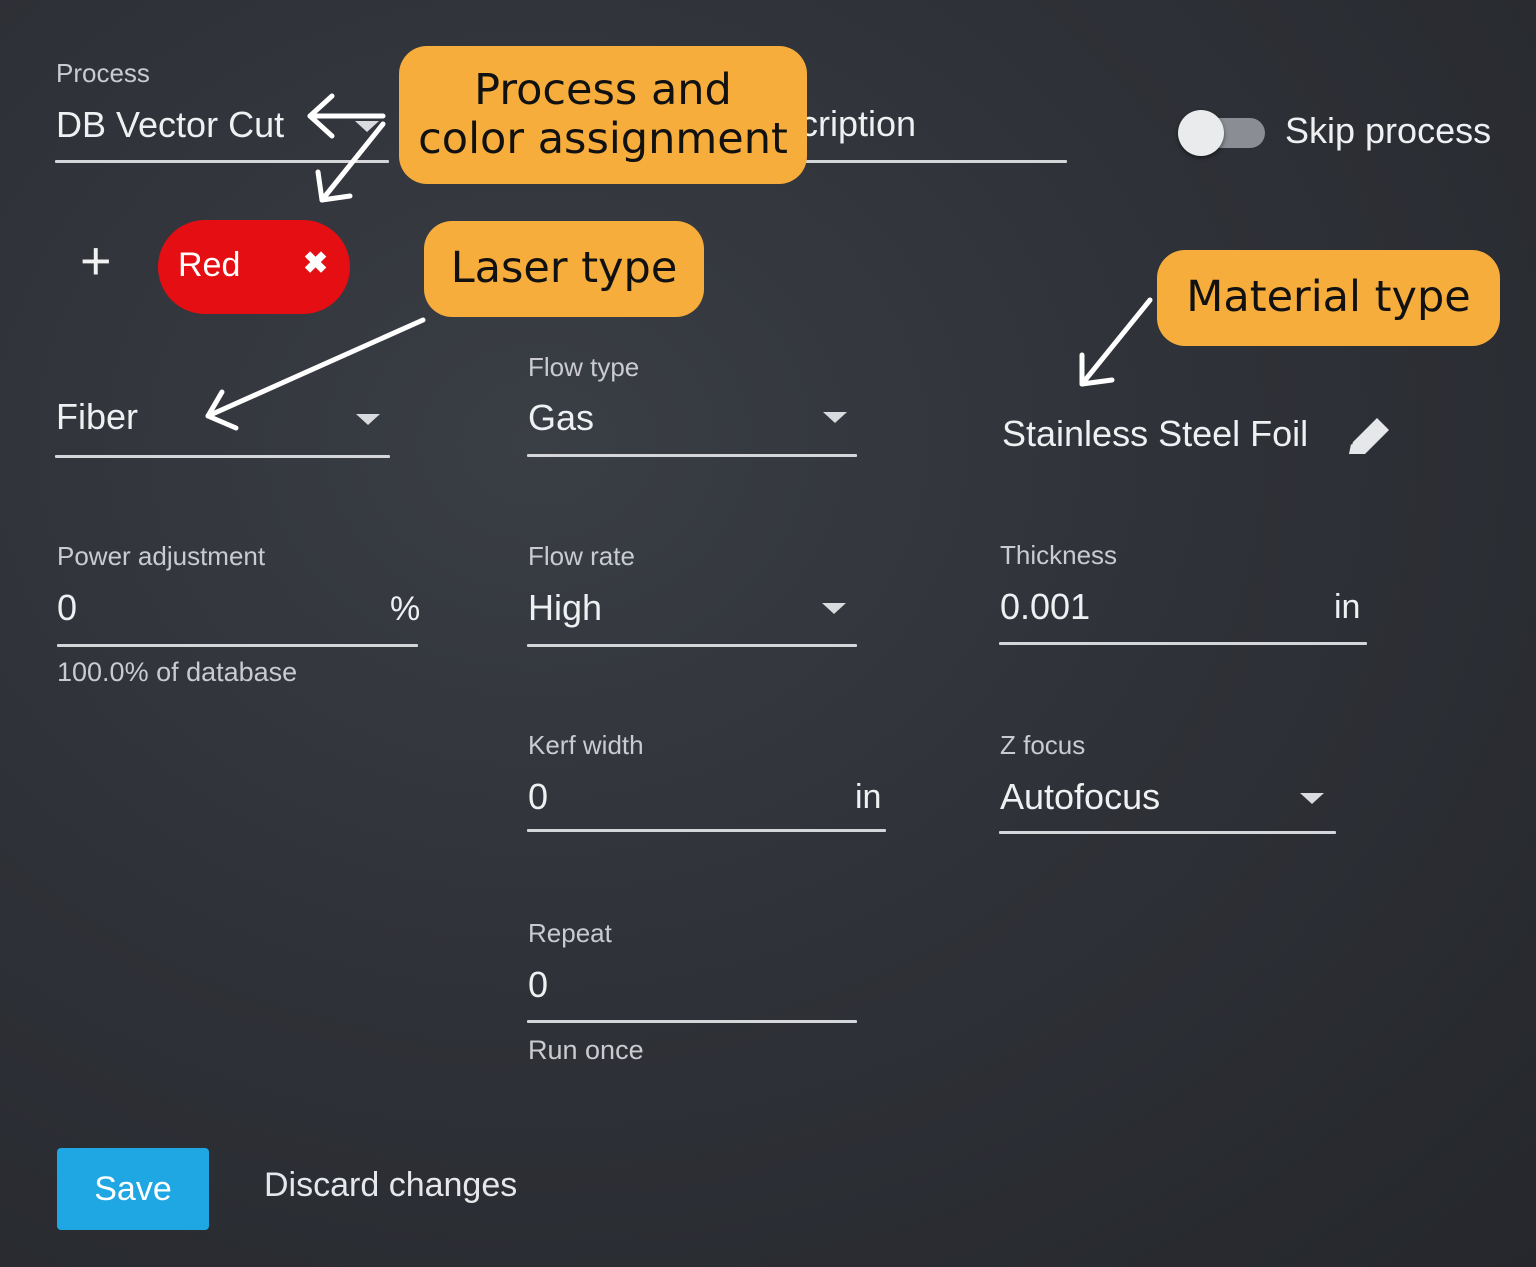 This screenshot has width=1536, height=1267. What do you see at coordinates (564, 269) in the screenshot?
I see `callout-laser-type: Laser type` at bounding box center [564, 269].